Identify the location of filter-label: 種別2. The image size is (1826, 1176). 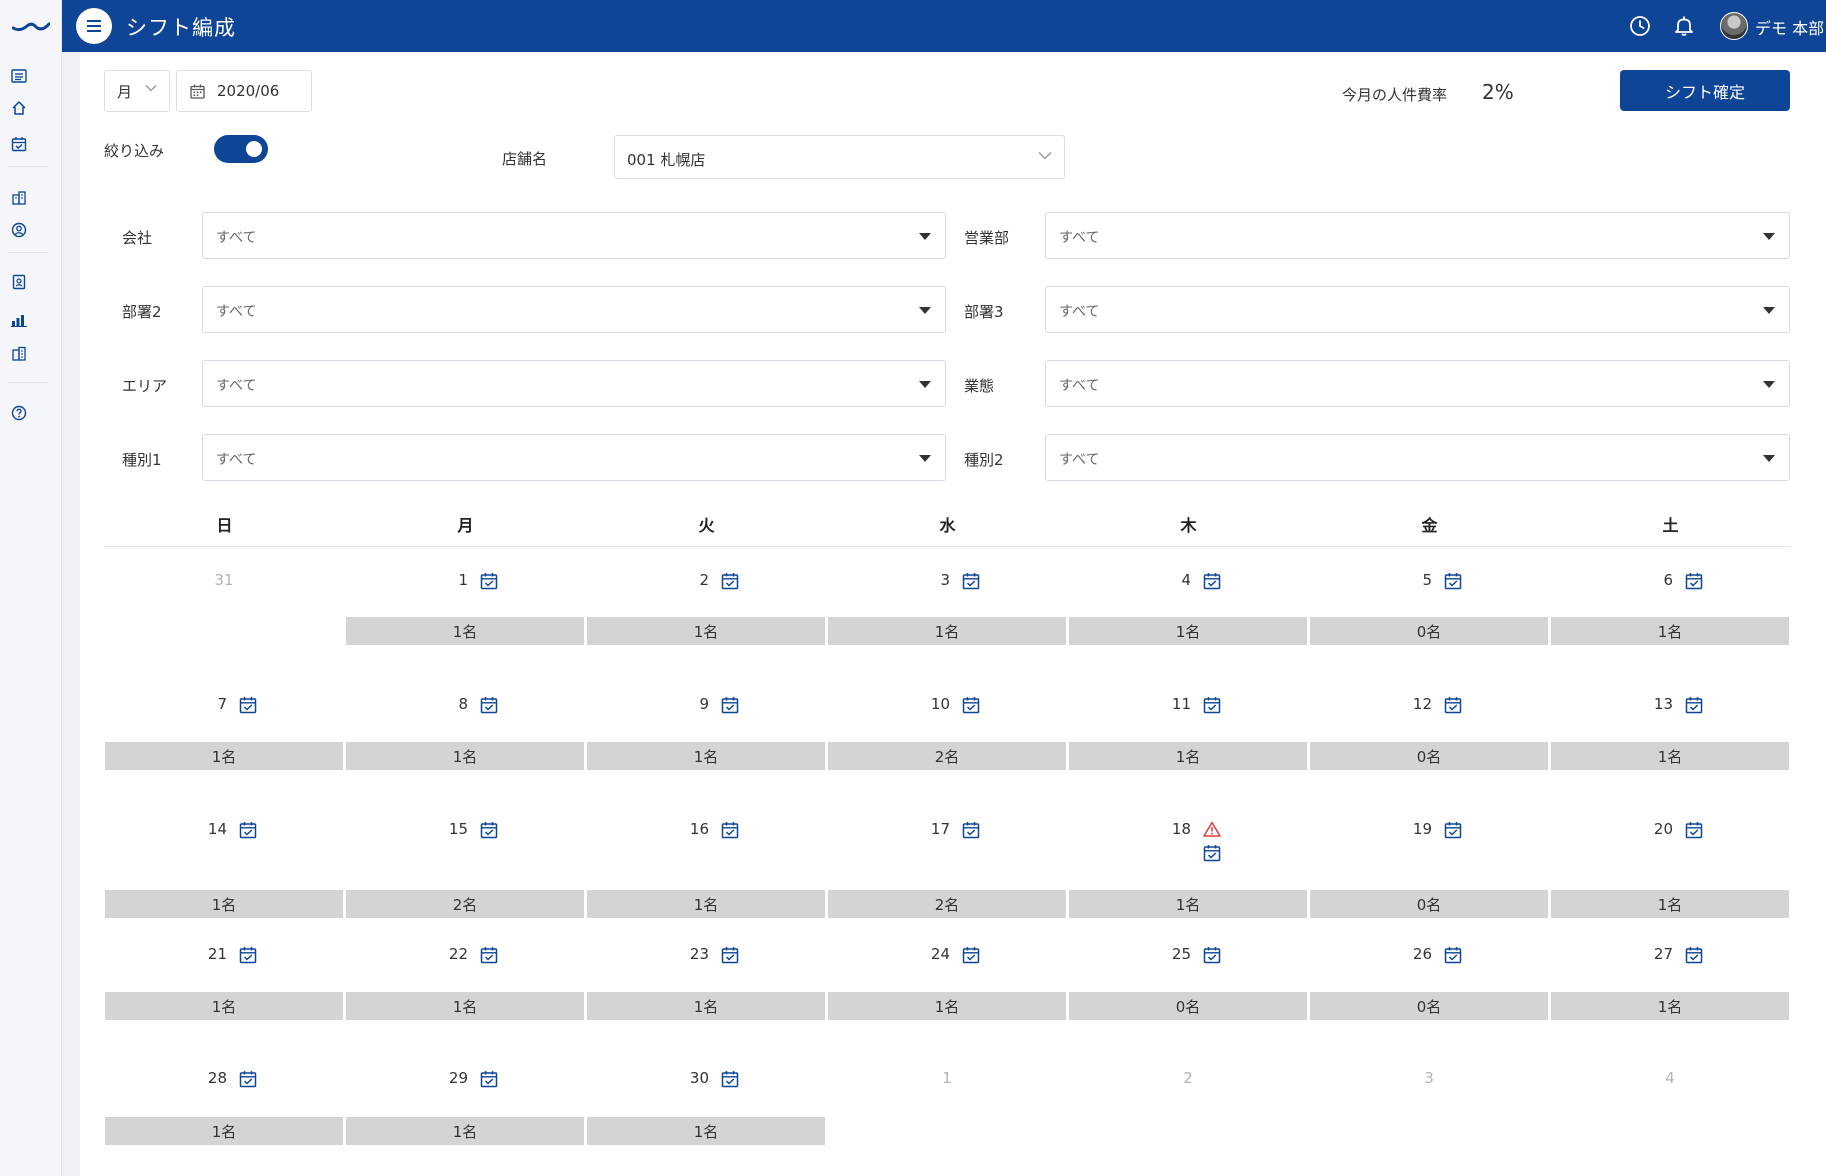
(984, 460).